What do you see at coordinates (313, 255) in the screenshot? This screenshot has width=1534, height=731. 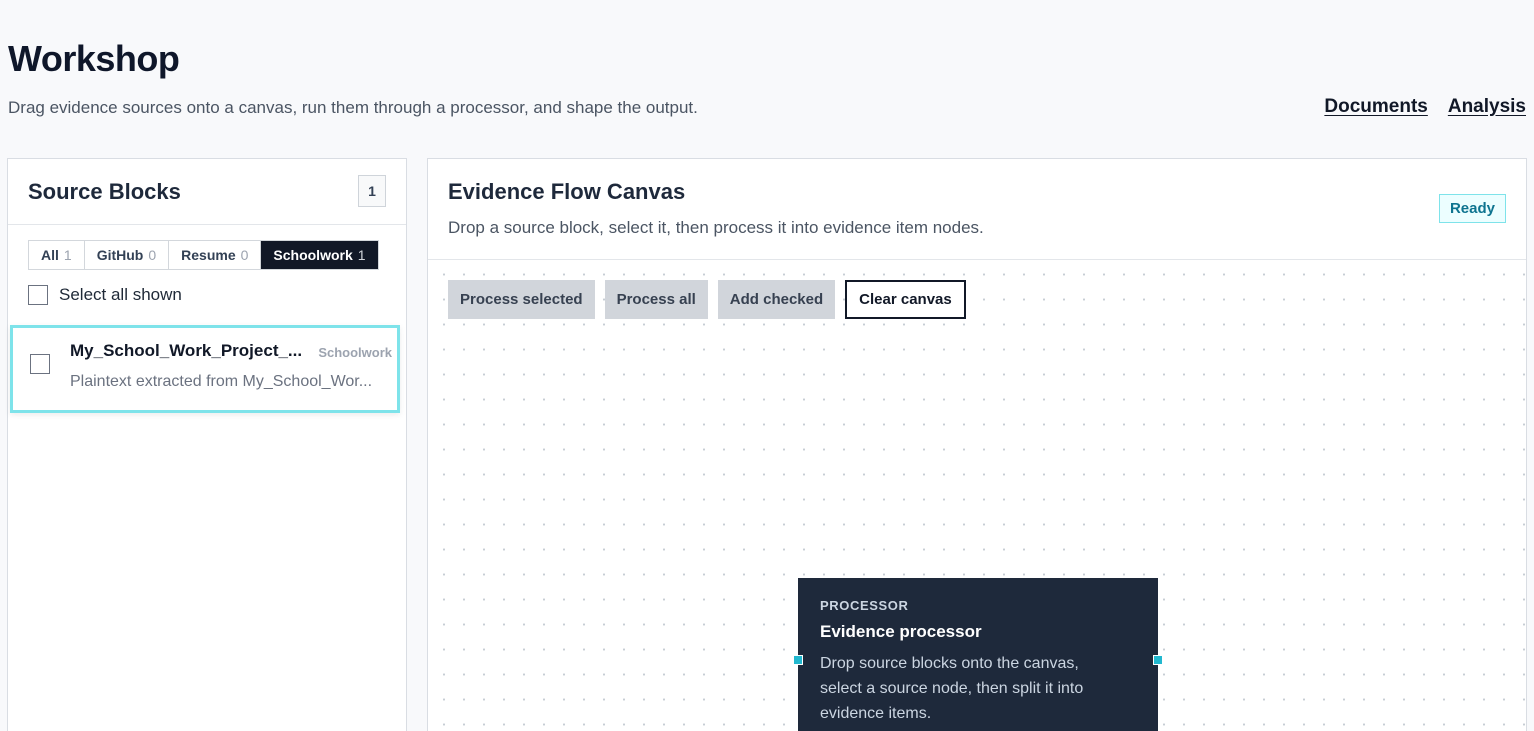 I see `filter-tab-label: Schoolwork` at bounding box center [313, 255].